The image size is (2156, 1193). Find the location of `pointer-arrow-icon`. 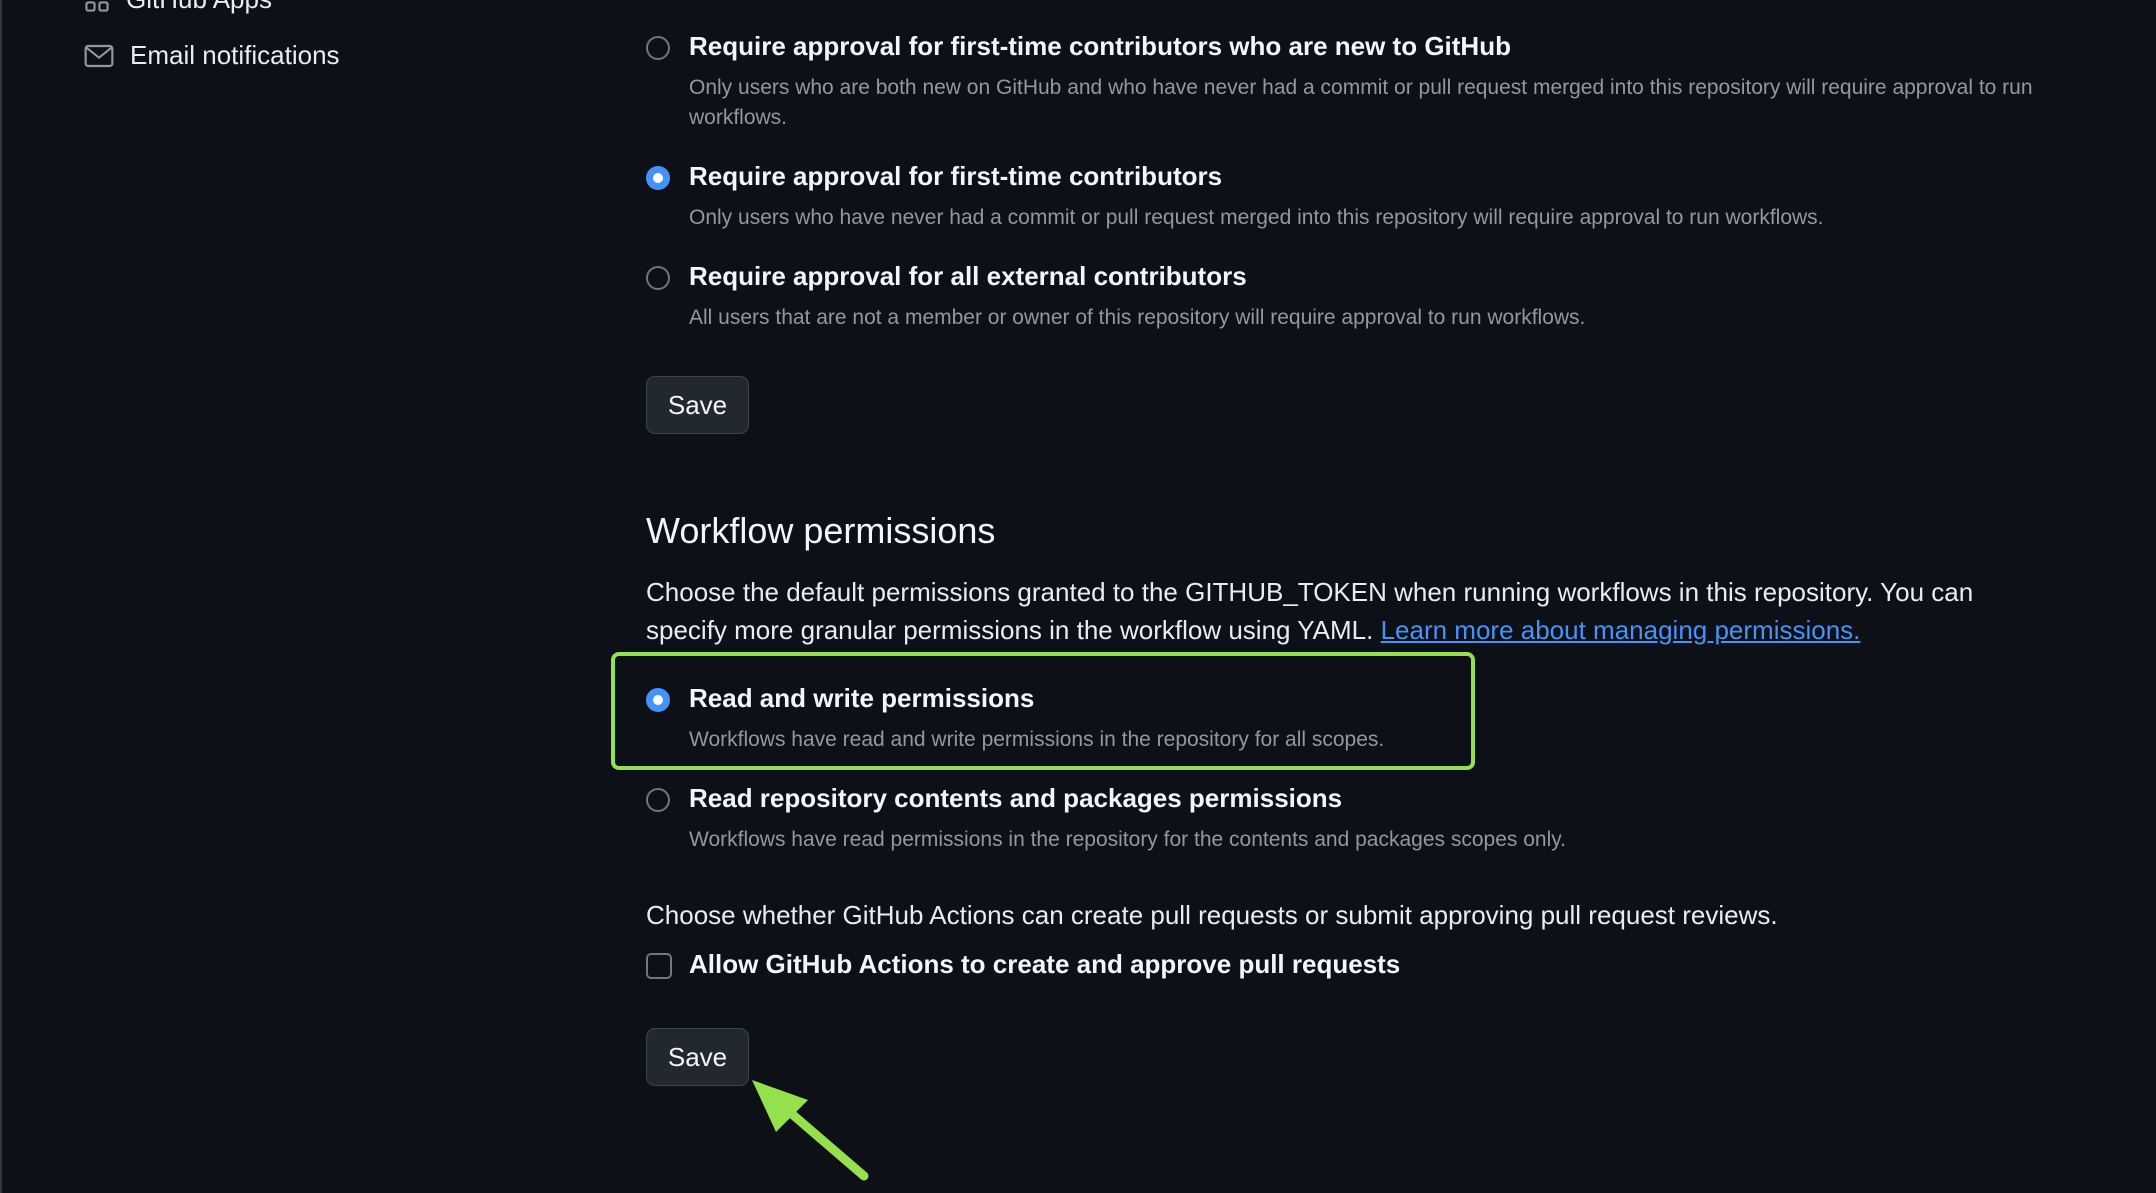

pointer-arrow-icon is located at coordinates (810, 1130).